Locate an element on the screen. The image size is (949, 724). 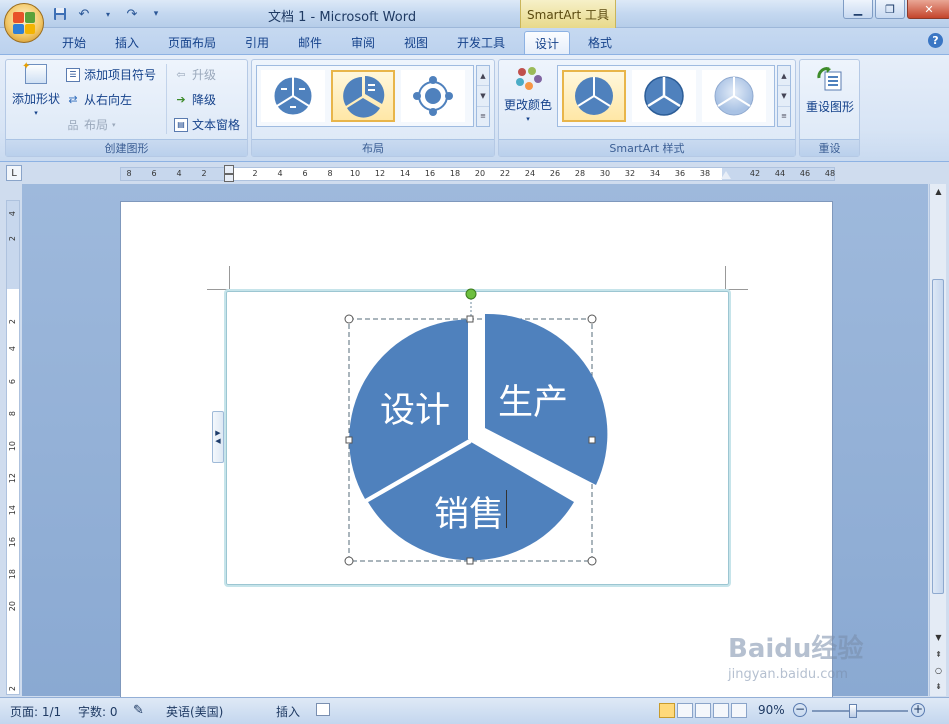
layout-button: 品 布局 ▾ is located at coordinates (91, 124).